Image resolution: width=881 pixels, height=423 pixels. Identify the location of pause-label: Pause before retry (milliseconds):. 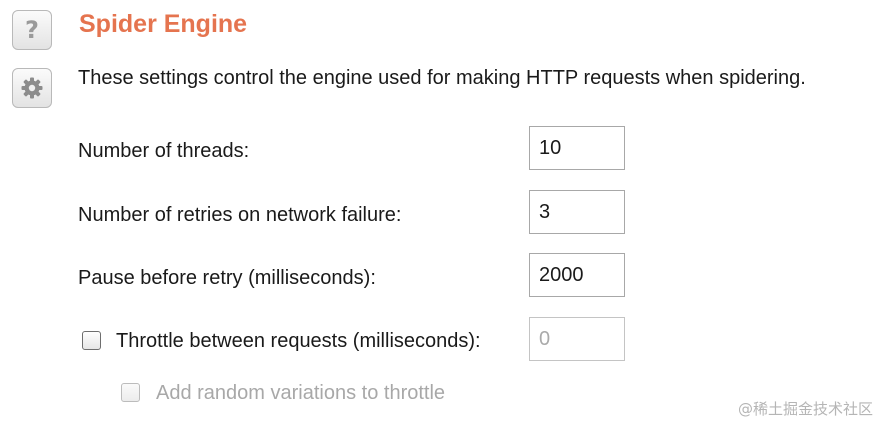
(227, 278).